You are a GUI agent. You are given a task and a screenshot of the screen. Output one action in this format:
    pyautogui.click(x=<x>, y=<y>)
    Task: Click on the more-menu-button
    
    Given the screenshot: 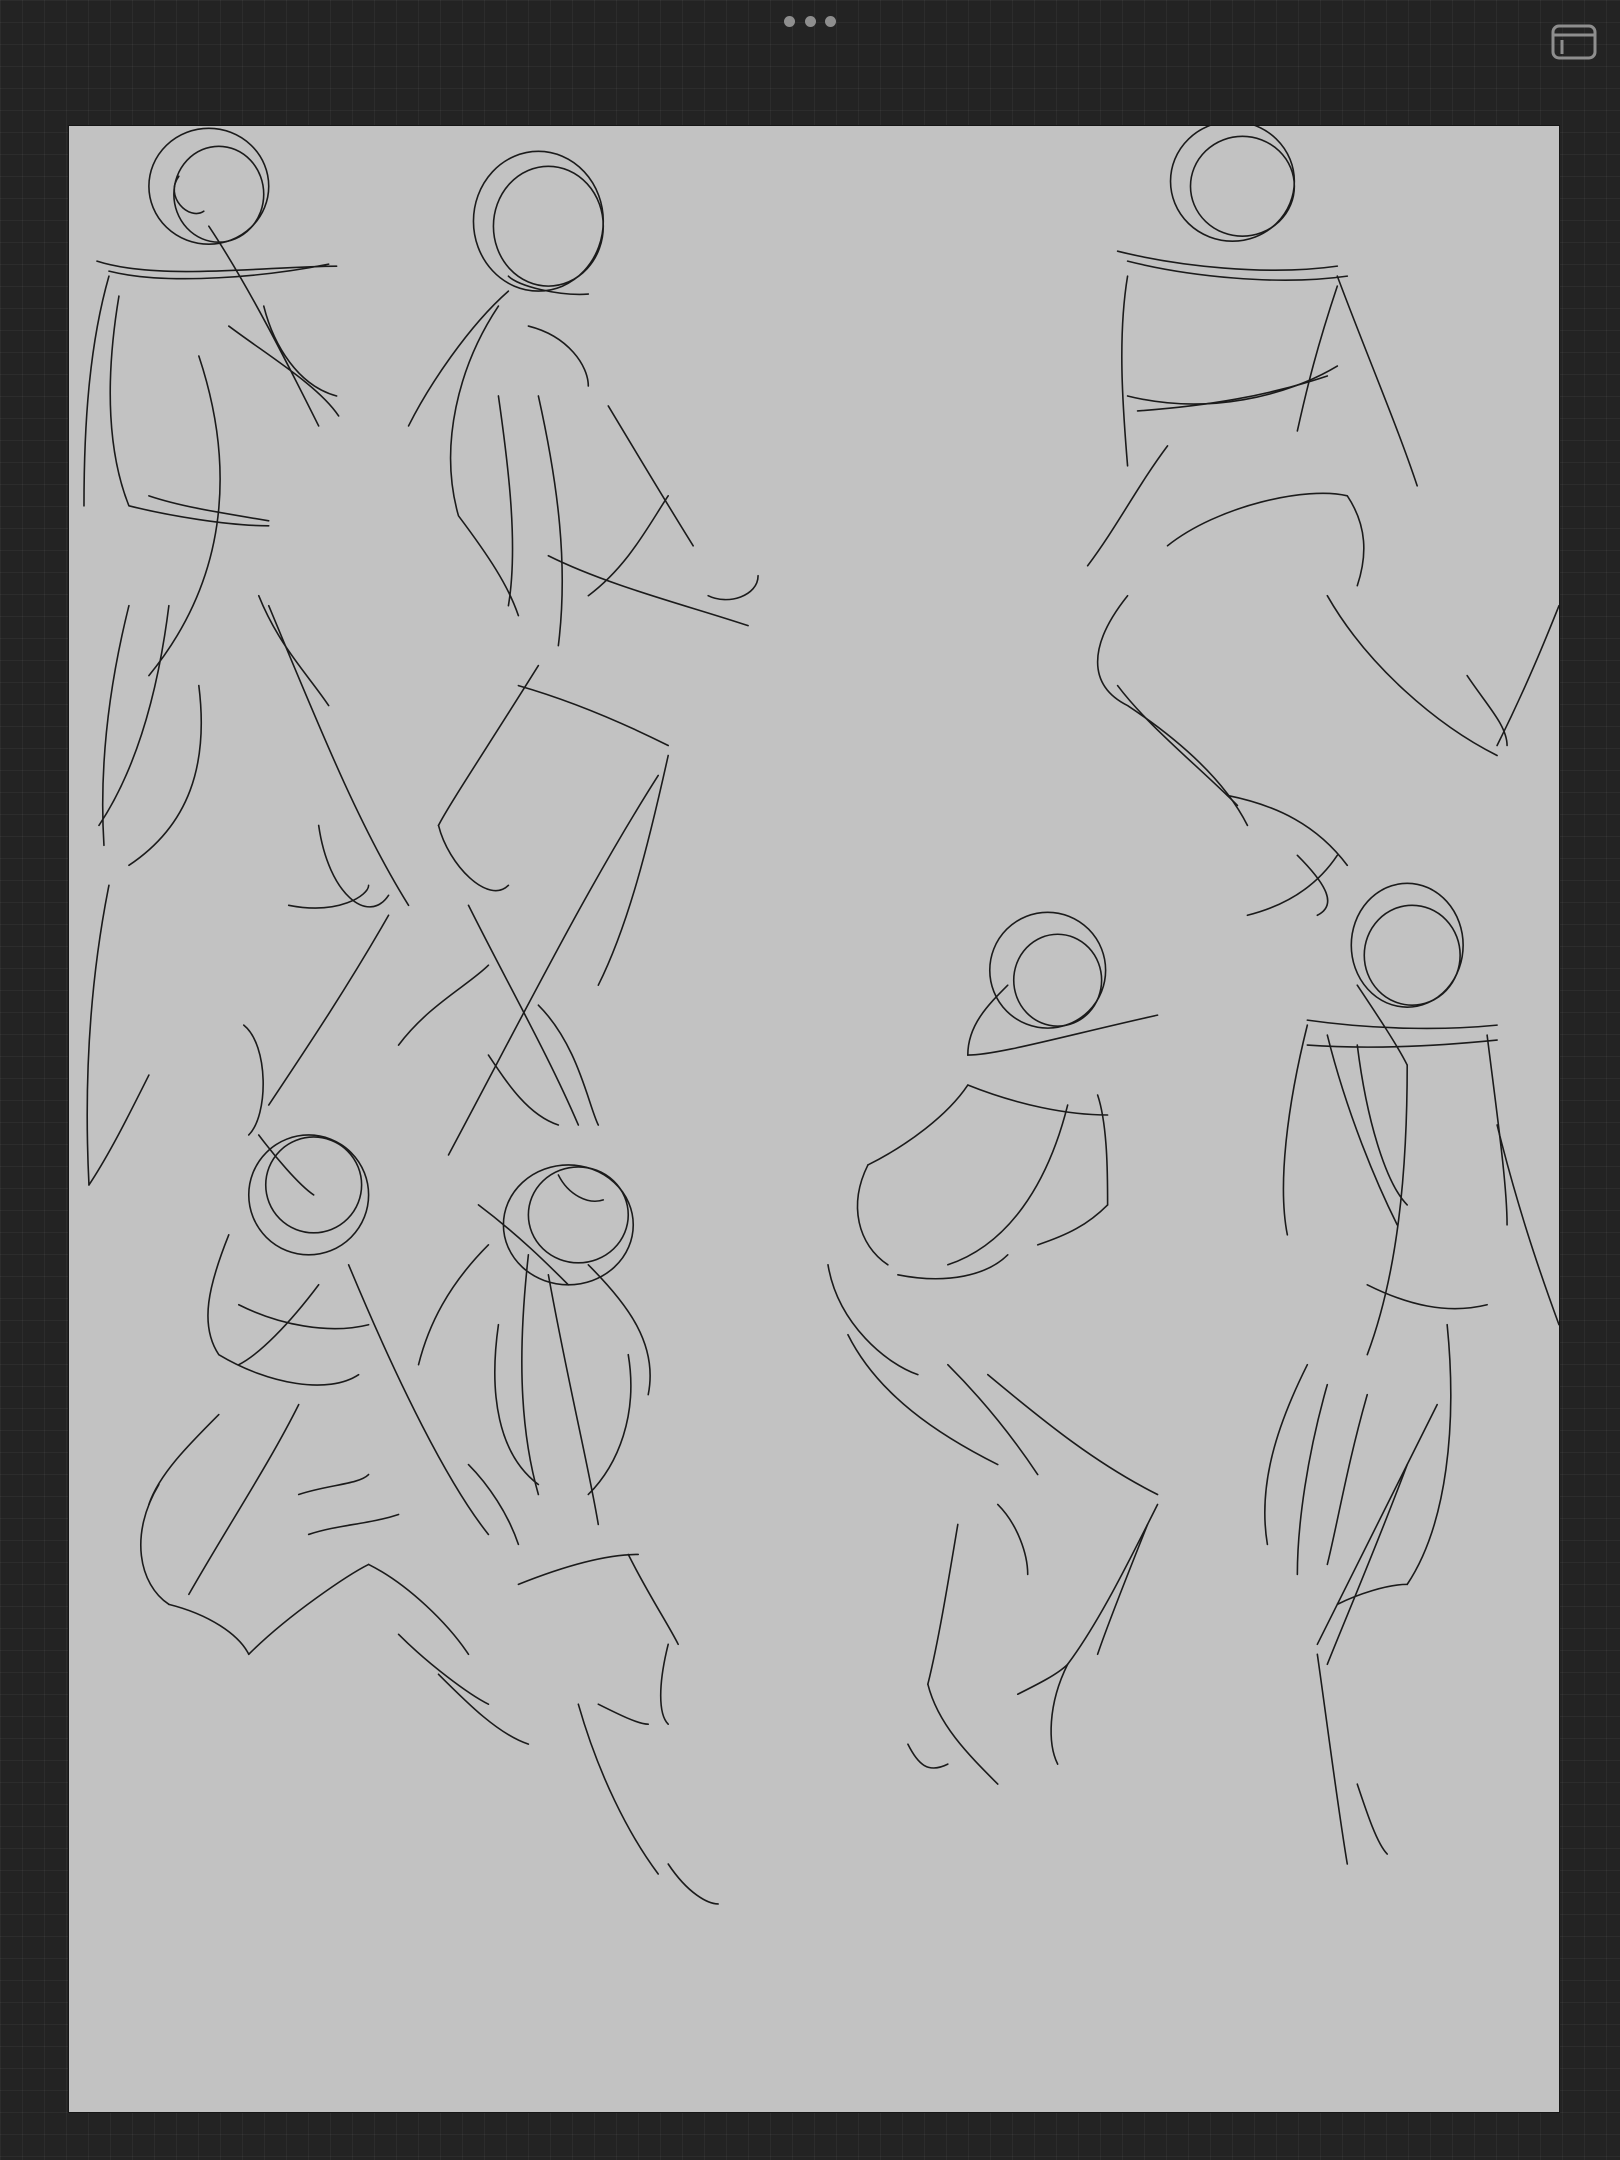 What is the action you would take?
    pyautogui.click(x=810, y=21)
    